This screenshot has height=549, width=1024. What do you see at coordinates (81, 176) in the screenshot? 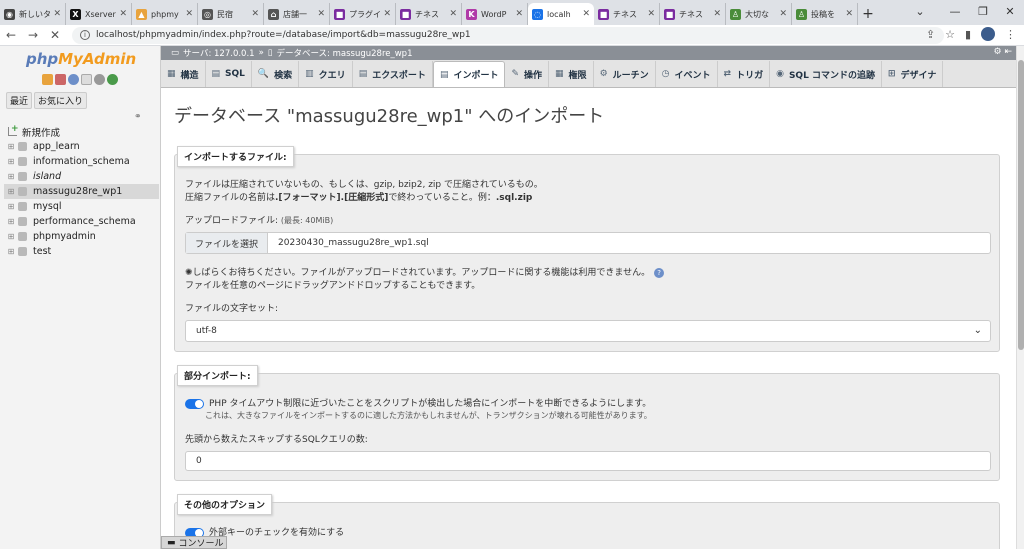
I see `tree-database-item: ⊞ island` at bounding box center [81, 176].